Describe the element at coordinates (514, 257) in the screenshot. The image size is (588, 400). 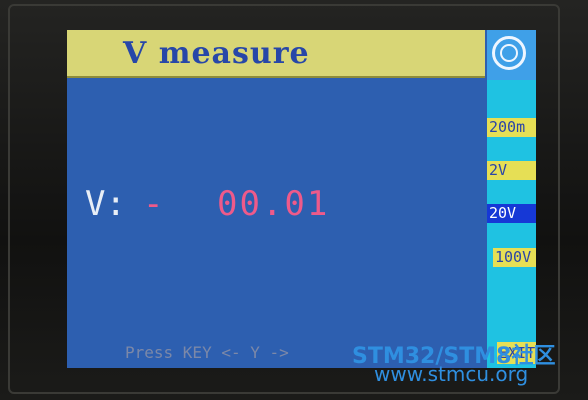
I see `range-button-100v: 100V` at that location.